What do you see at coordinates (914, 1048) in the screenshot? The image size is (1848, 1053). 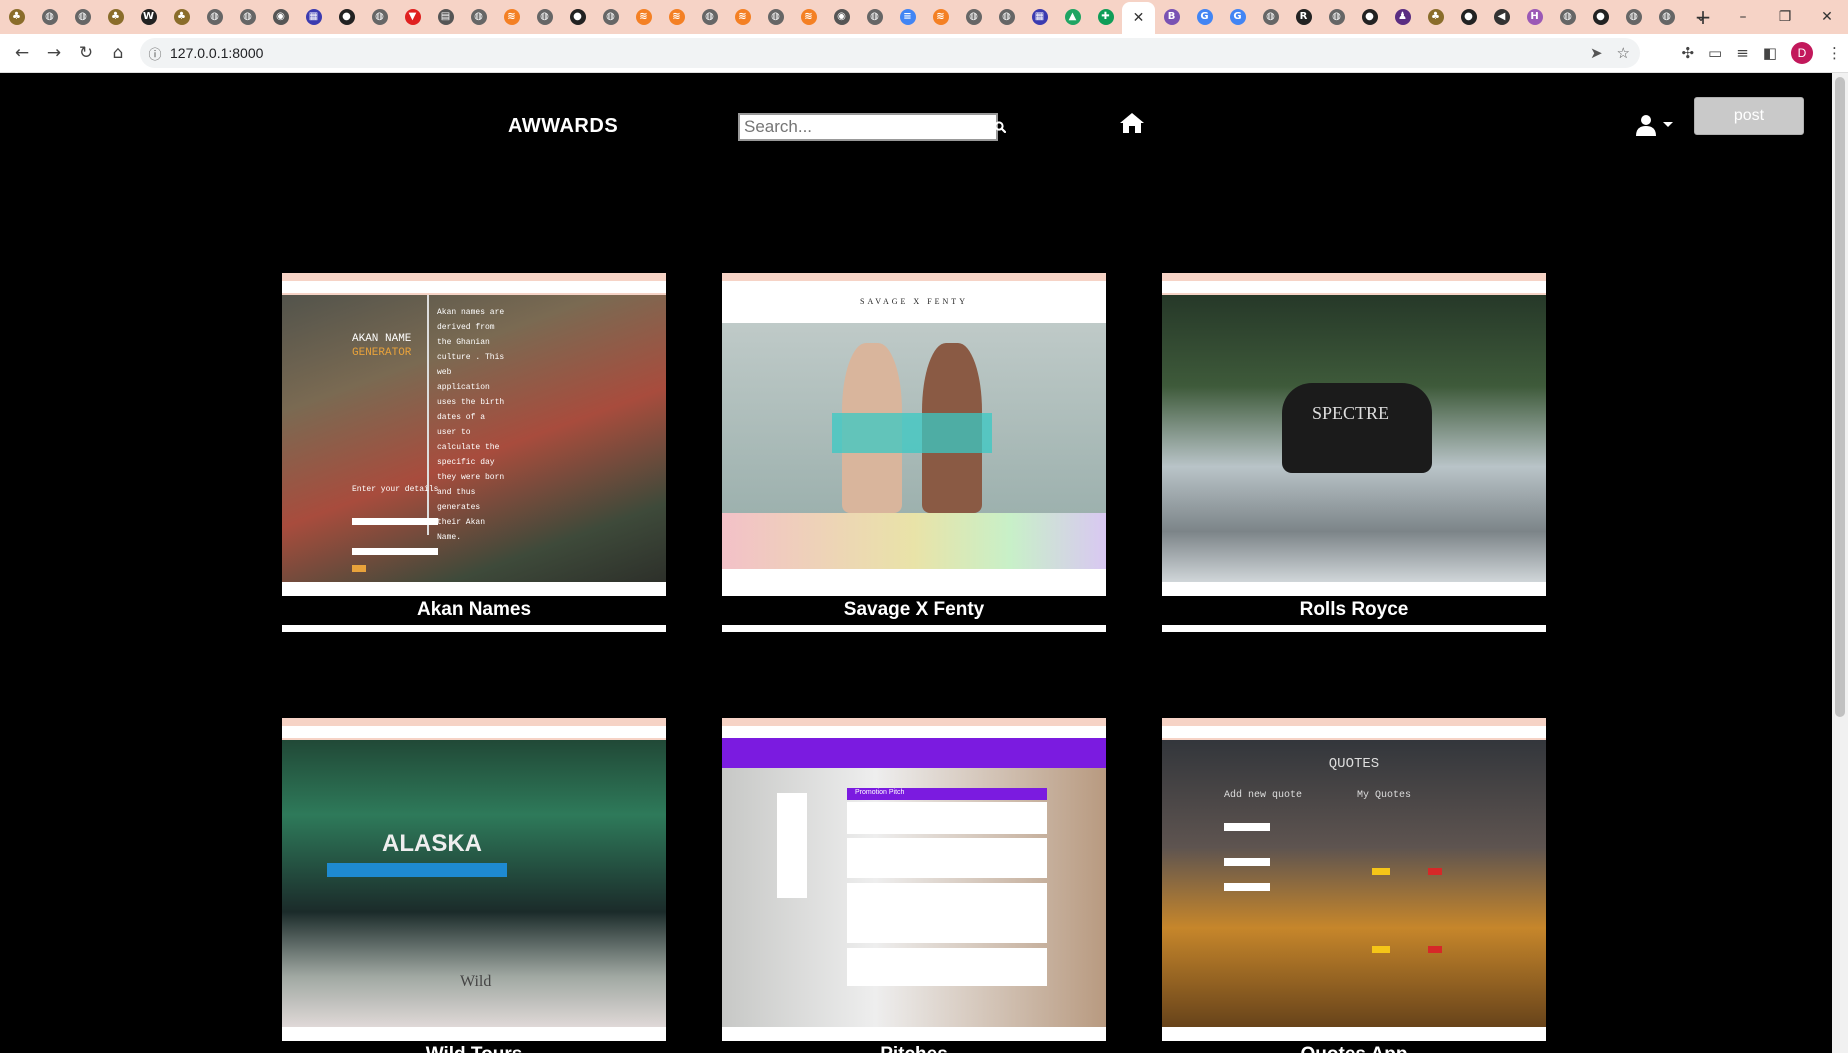 I see `project-title: Pitches` at bounding box center [914, 1048].